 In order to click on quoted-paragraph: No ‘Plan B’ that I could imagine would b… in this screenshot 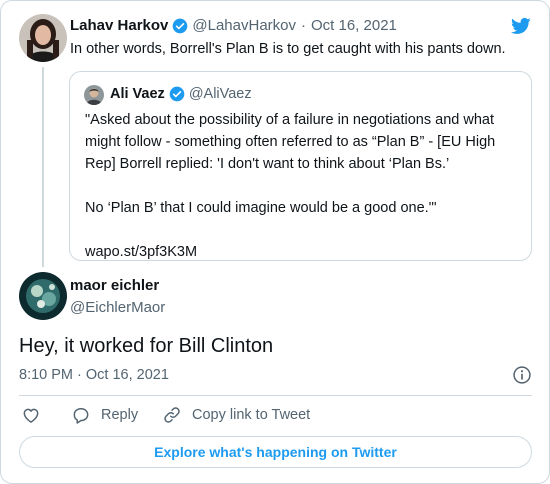, I will do `click(261, 208)`.